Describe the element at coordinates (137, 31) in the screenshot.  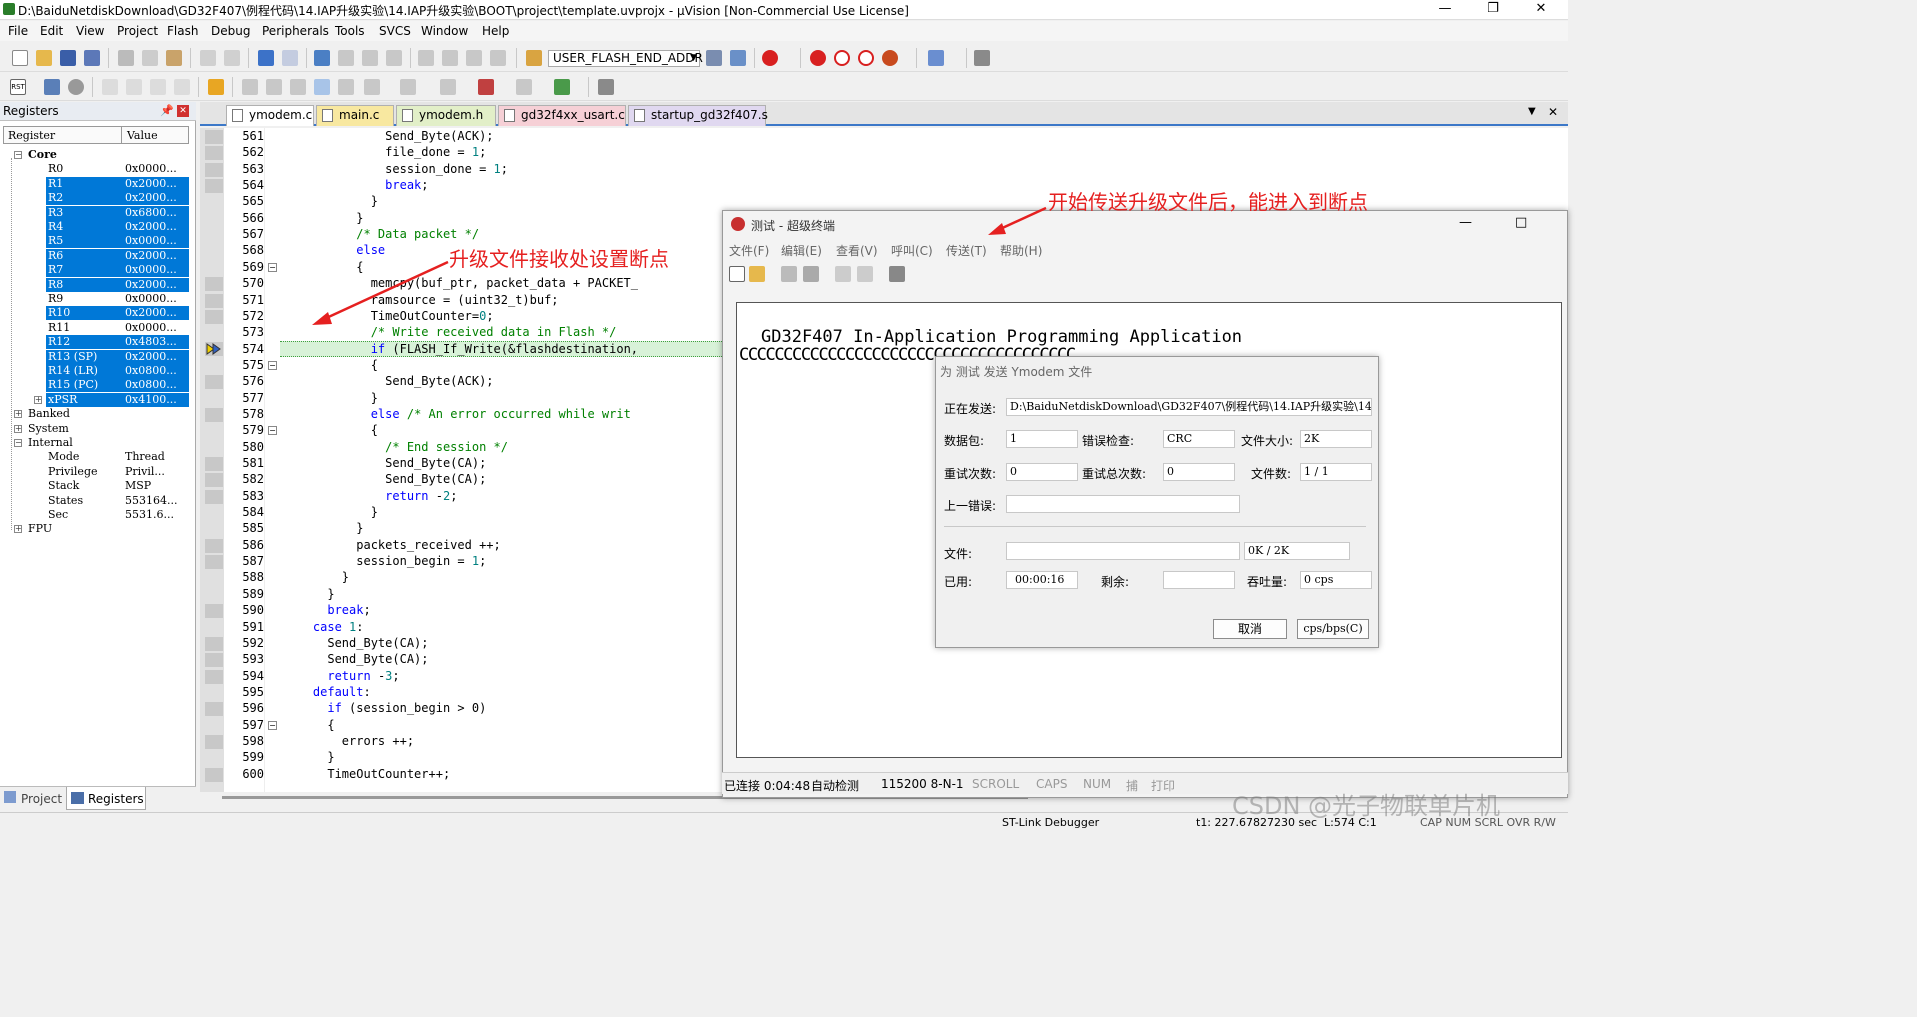
I see `menu-project: Project` at that location.